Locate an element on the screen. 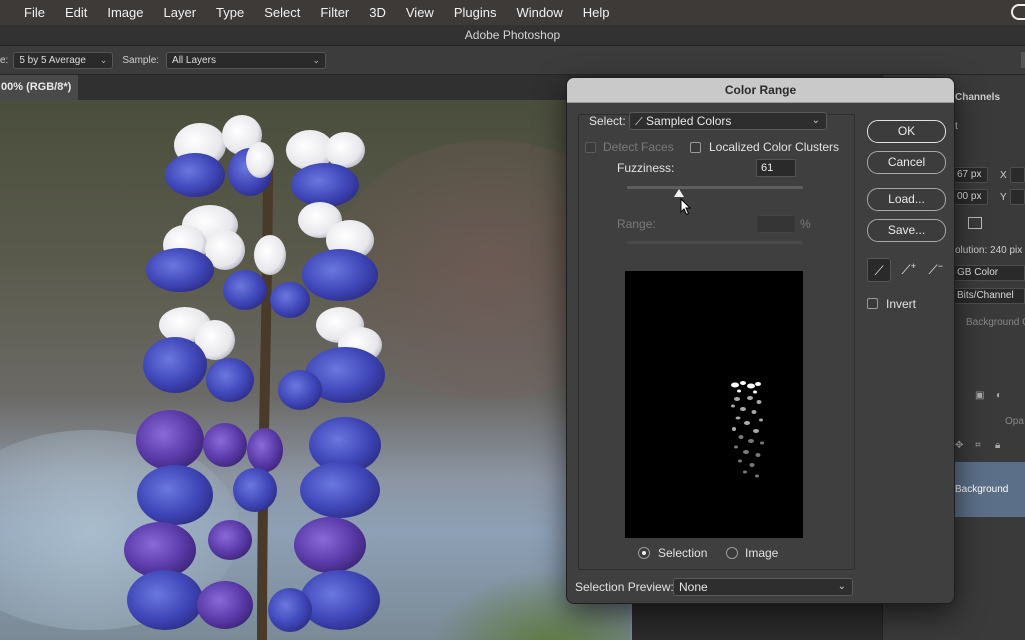 The width and height of the screenshot is (1025, 640). invert-label: Invert is located at coordinates (901, 304).